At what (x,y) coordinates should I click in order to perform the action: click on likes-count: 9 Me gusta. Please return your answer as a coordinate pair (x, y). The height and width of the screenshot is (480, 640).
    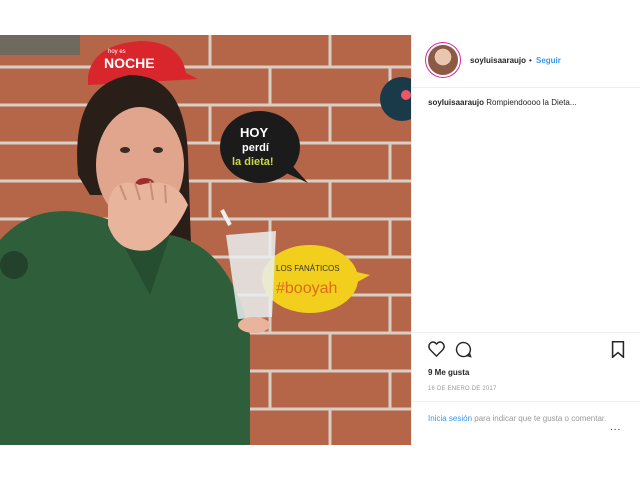
    Looking at the image, I should click on (448, 372).